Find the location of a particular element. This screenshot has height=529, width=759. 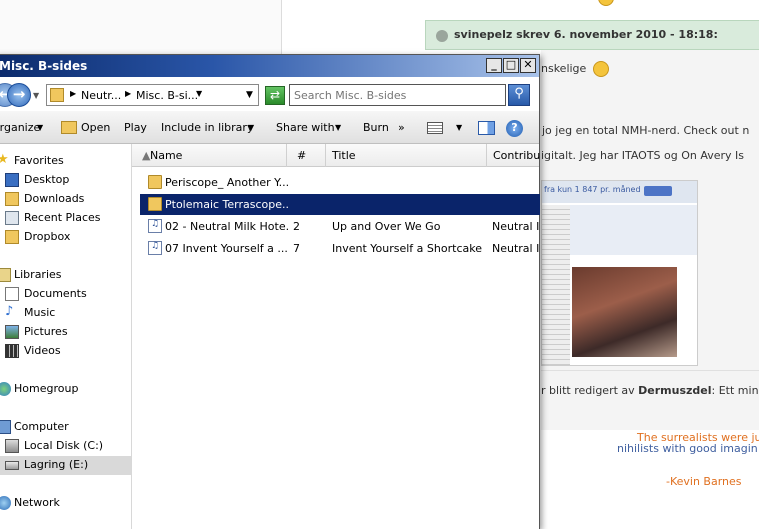

search-box is located at coordinates (397, 95).